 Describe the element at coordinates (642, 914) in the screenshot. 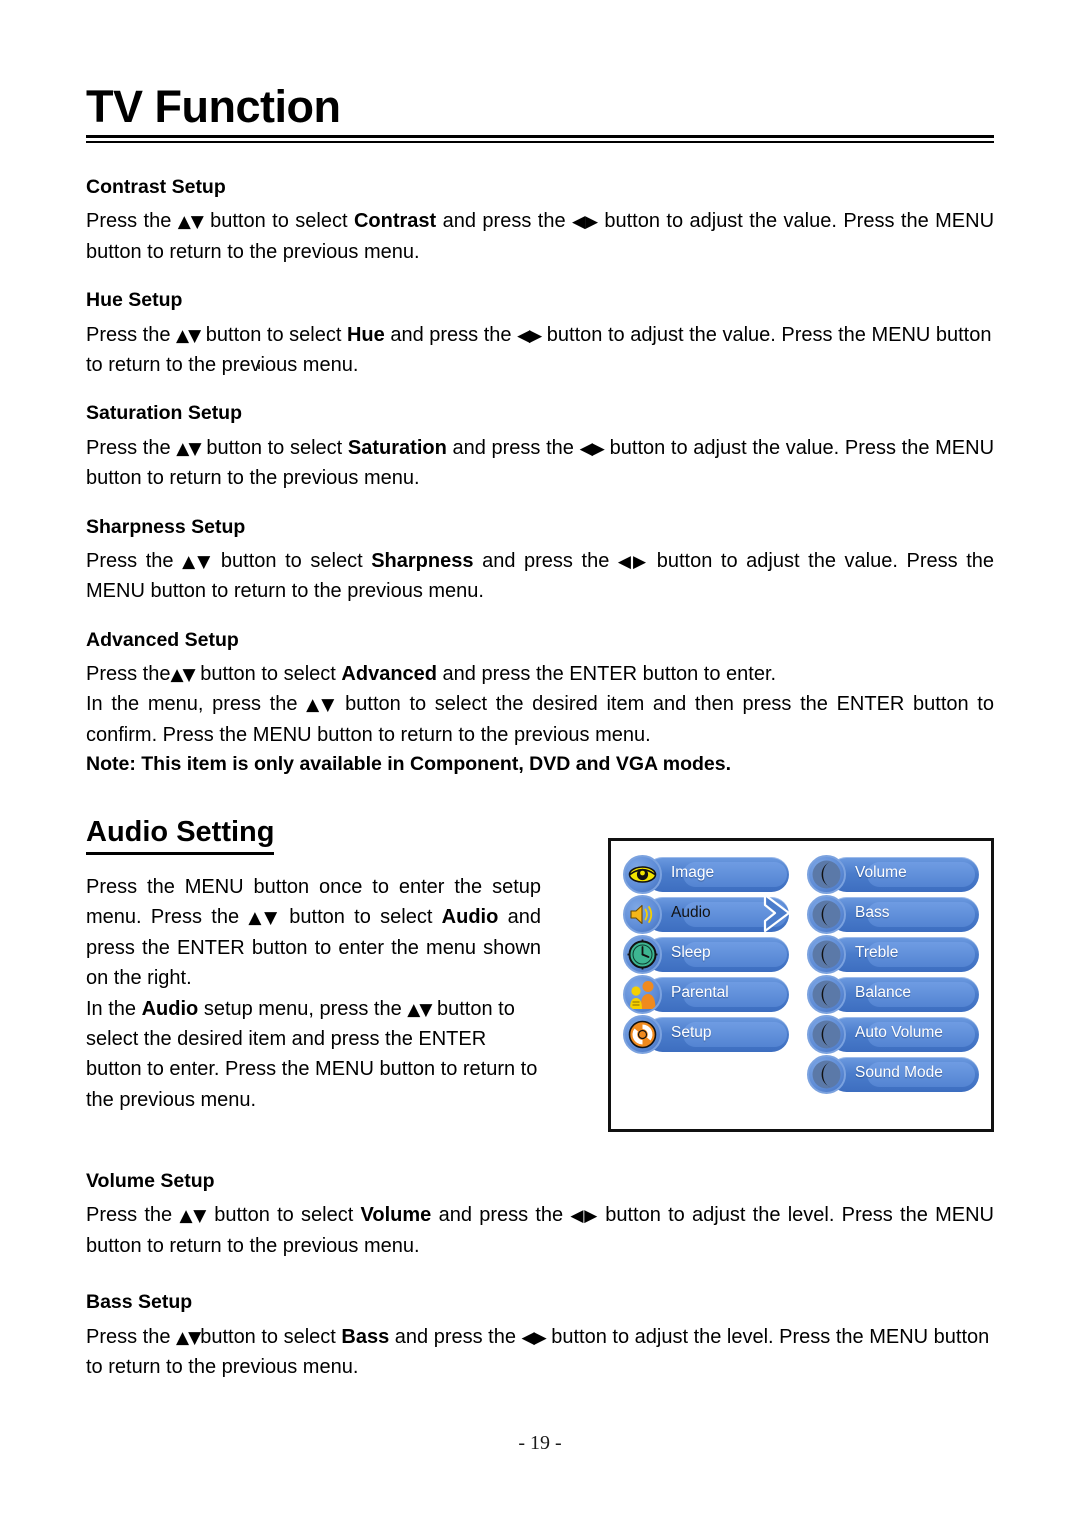

I see `speaker-icon` at that location.